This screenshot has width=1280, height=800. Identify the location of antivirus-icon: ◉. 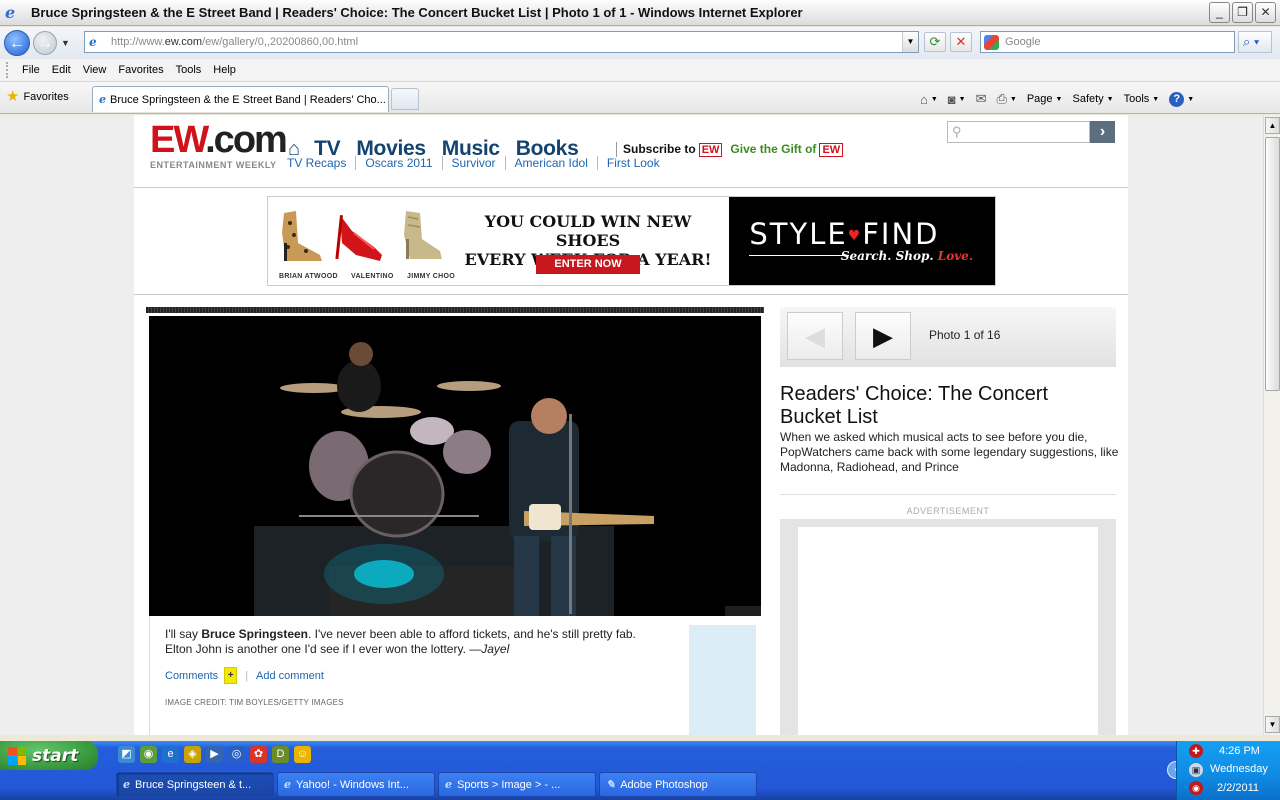
(1196, 788).